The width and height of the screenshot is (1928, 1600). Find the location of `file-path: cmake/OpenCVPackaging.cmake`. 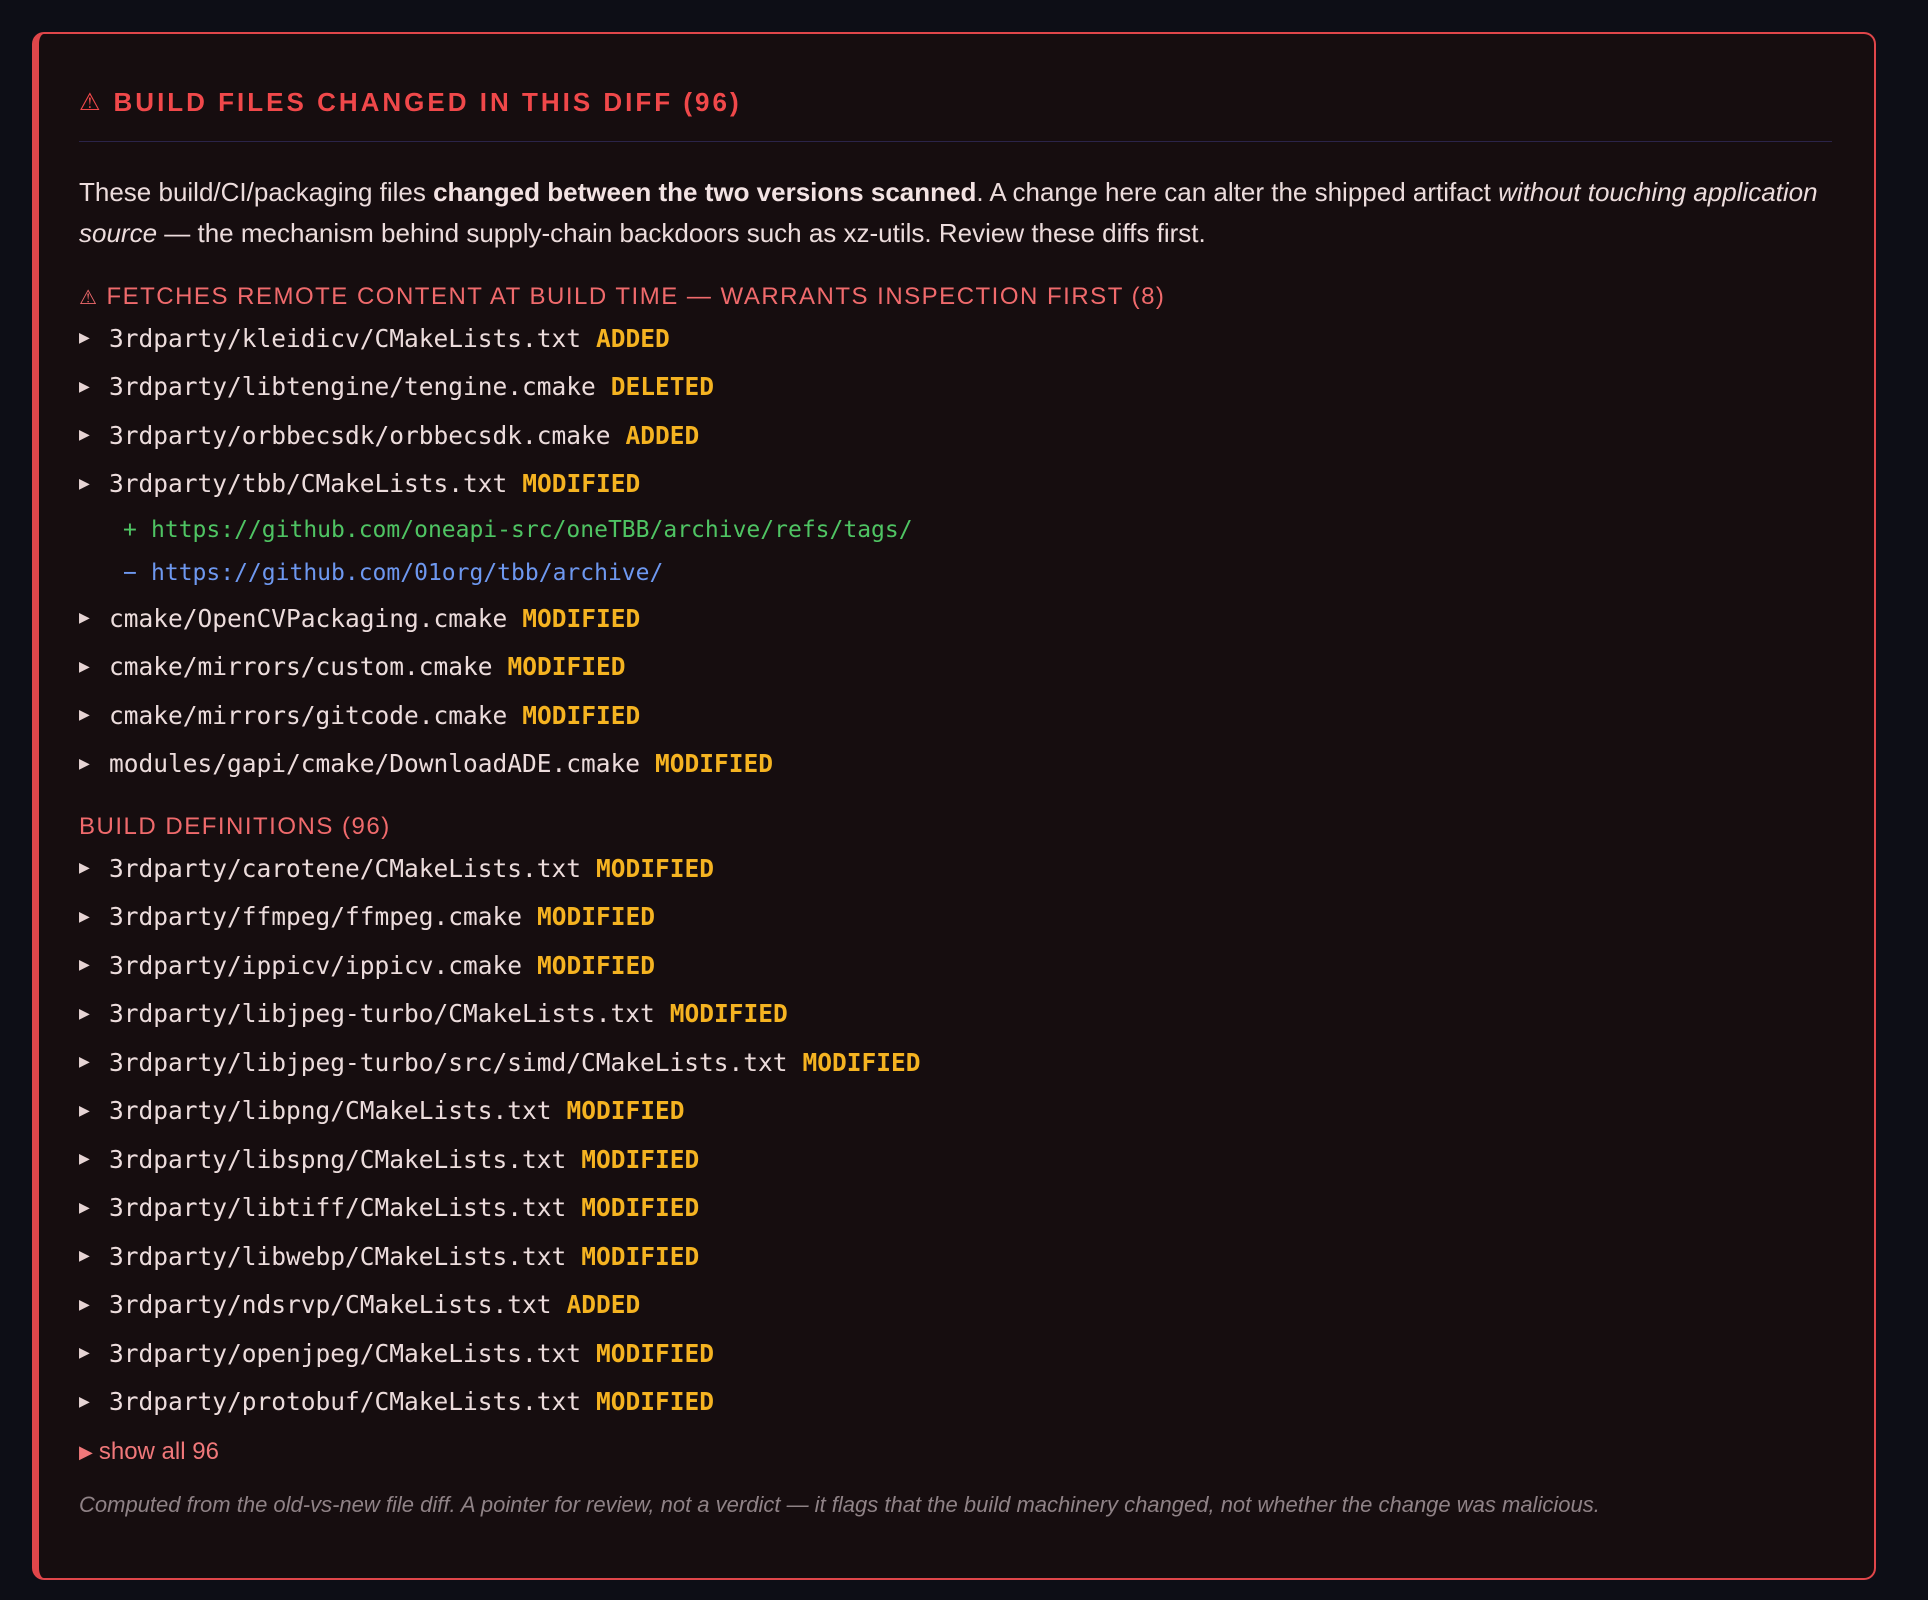

file-path: cmake/OpenCVPackaging.cmake is located at coordinates (308, 618).